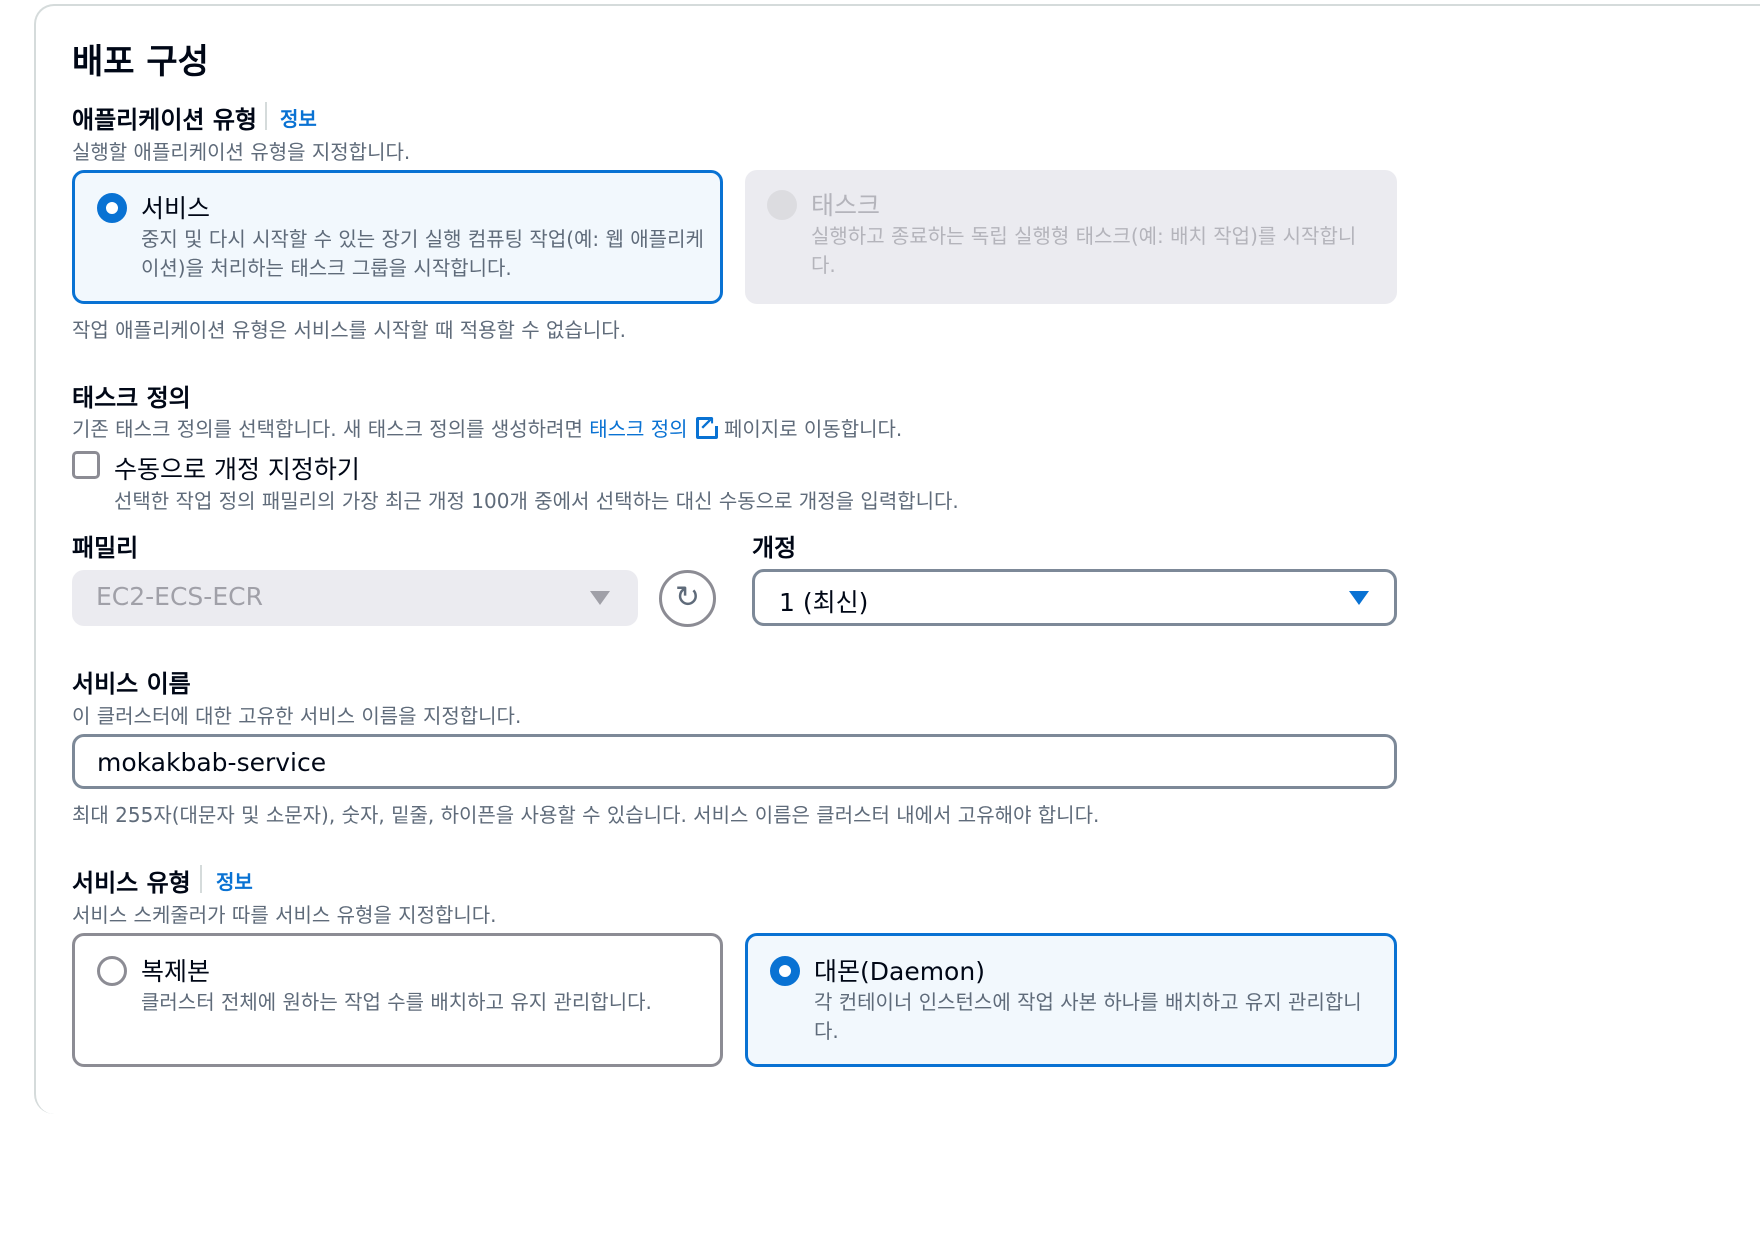  I want to click on daemon-radio, so click(785, 971).